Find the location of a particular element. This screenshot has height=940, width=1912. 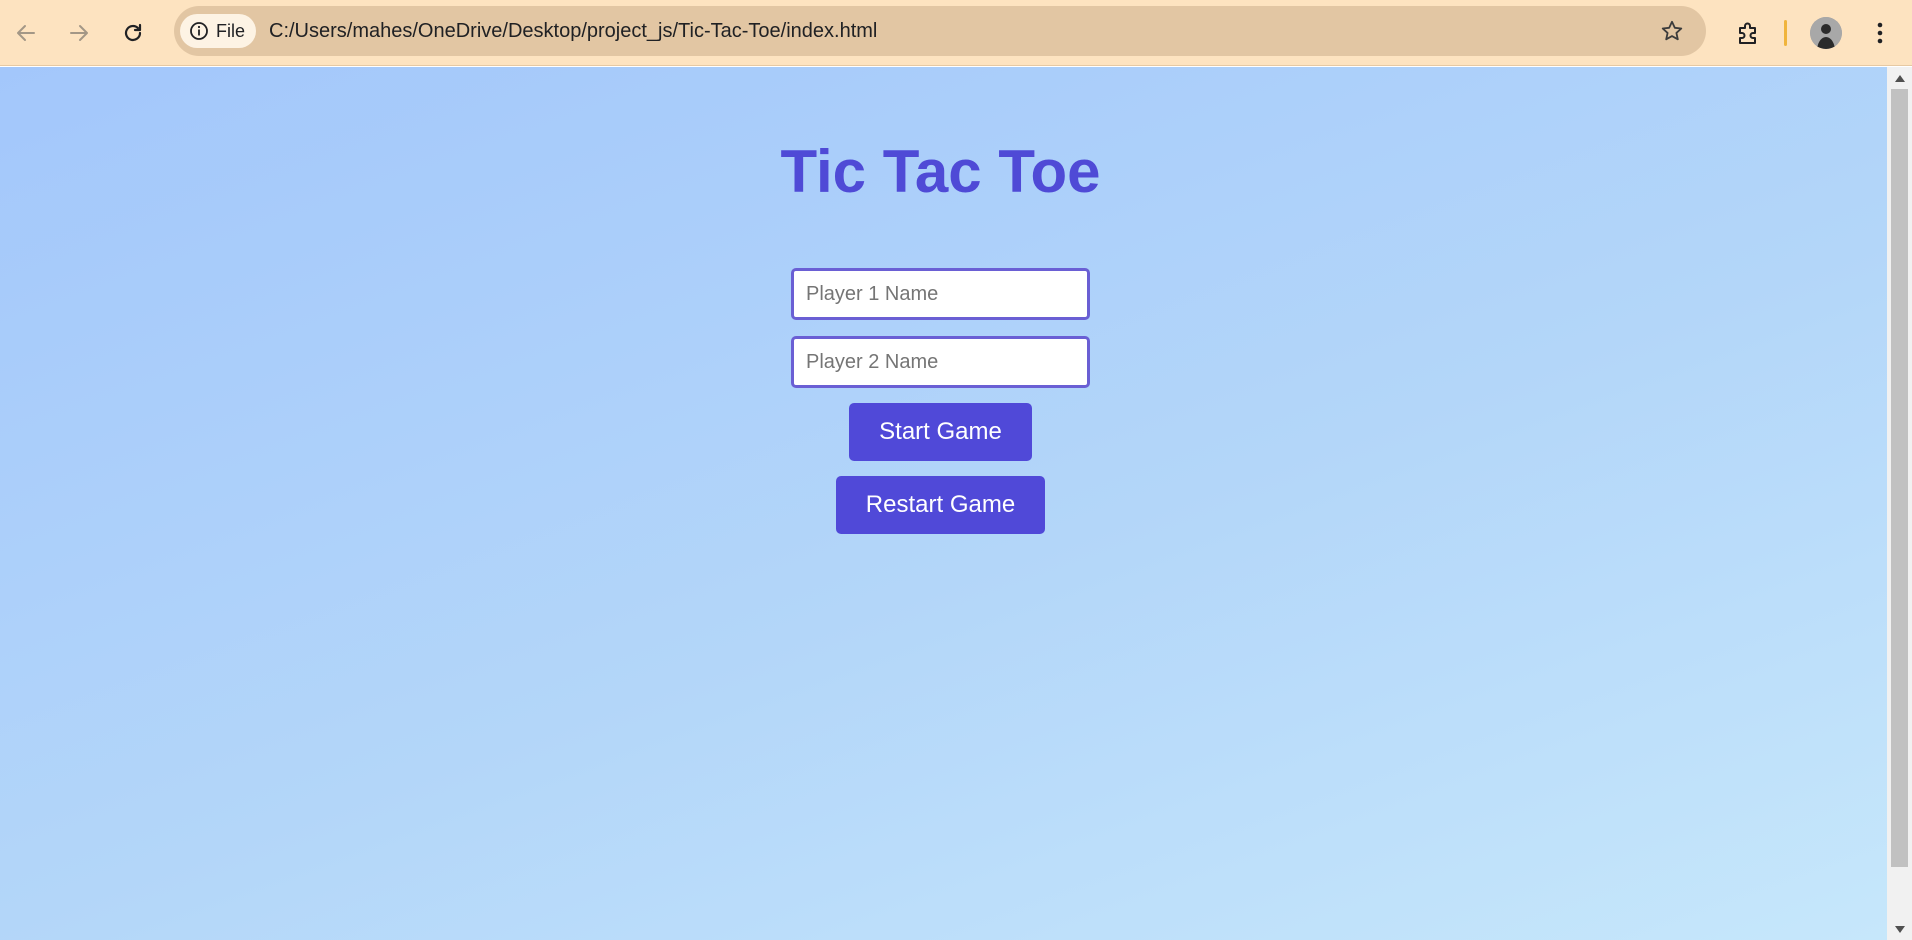

page-title: Tic Tac Toe is located at coordinates (940, 171).